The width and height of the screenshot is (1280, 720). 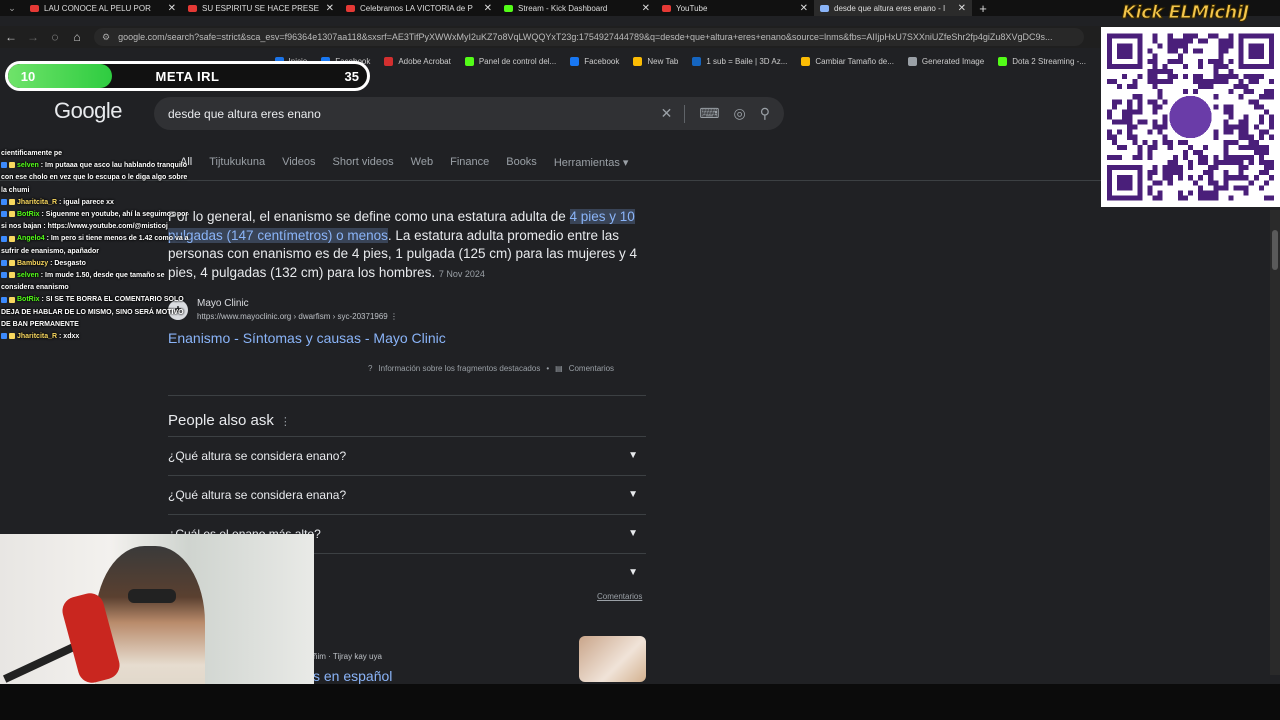 I want to click on keyboard-icon: ⌨, so click(x=709, y=113).